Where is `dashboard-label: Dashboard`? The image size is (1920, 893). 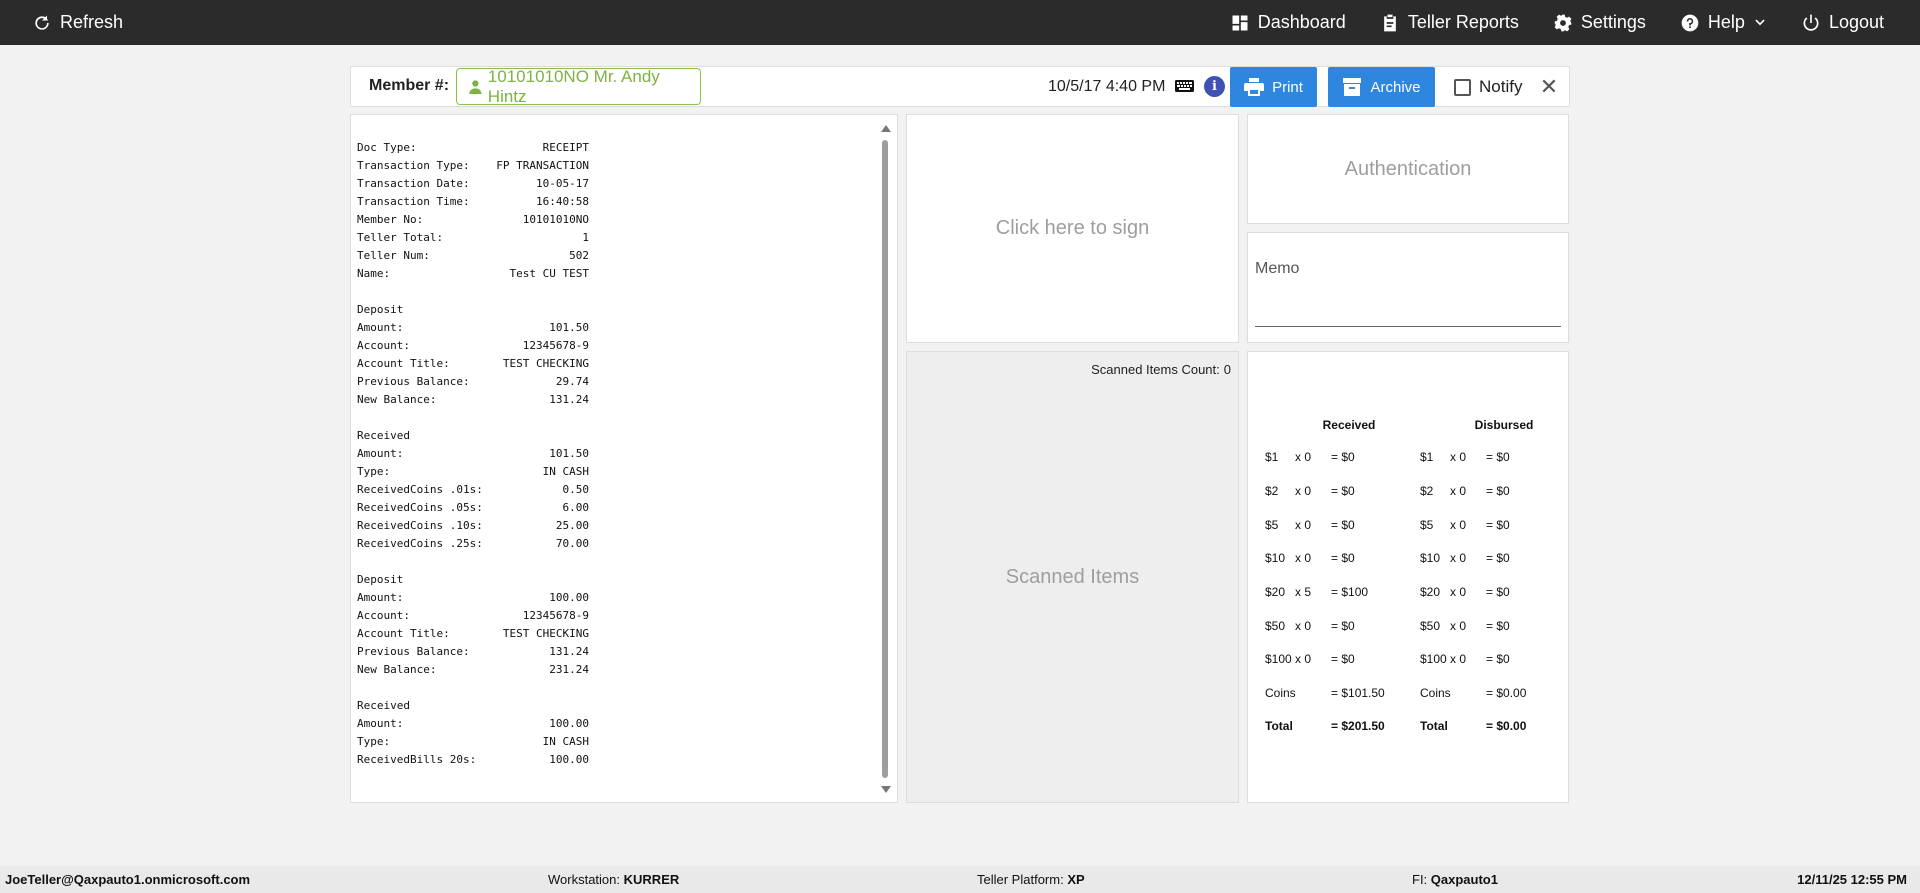 dashboard-label: Dashboard is located at coordinates (1301, 22).